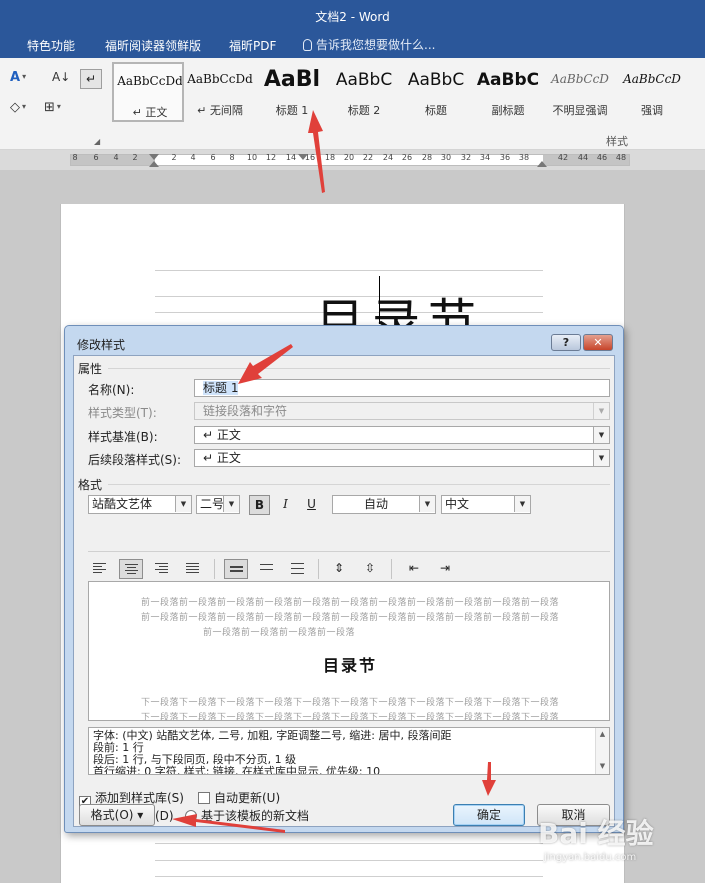 The width and height of the screenshot is (705, 883). I want to click on style-normal: AaBbCcDd ↵ 正文, so click(148, 92).